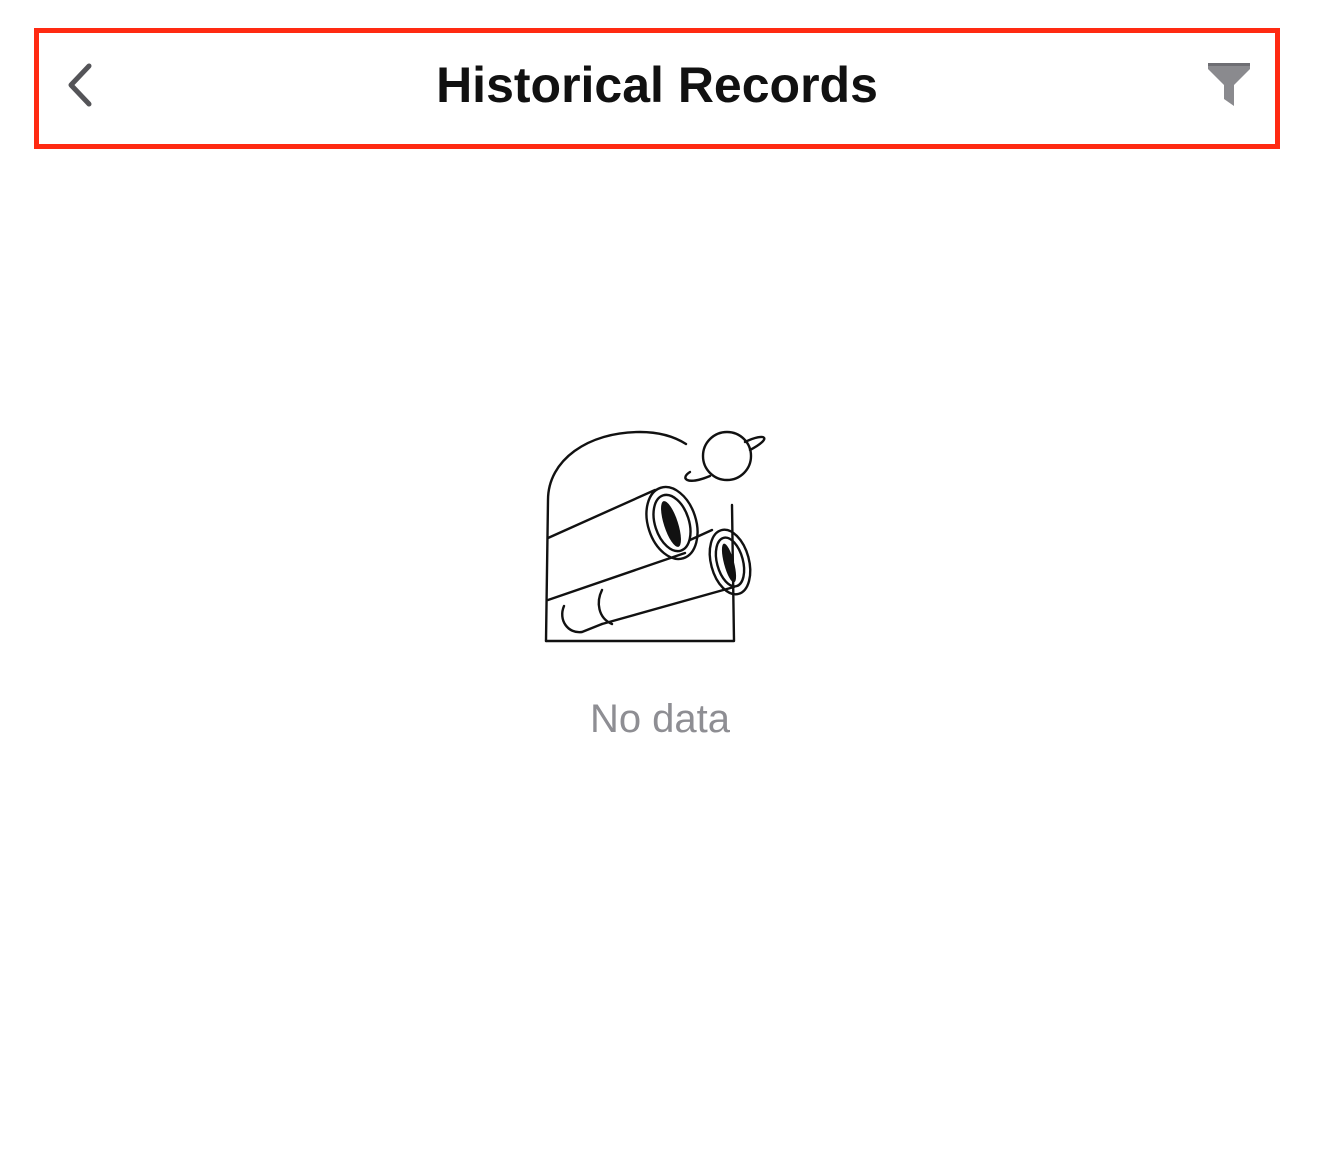  What do you see at coordinates (657, 85) in the screenshot?
I see `page-title: Historical Records` at bounding box center [657, 85].